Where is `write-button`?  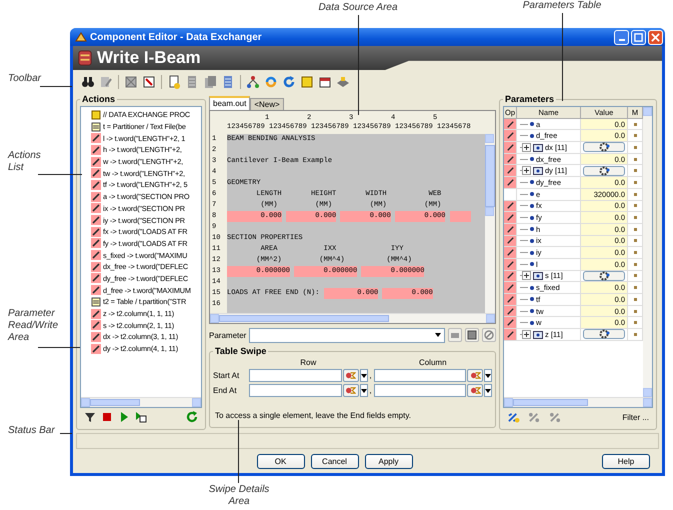 write-button is located at coordinates (472, 335).